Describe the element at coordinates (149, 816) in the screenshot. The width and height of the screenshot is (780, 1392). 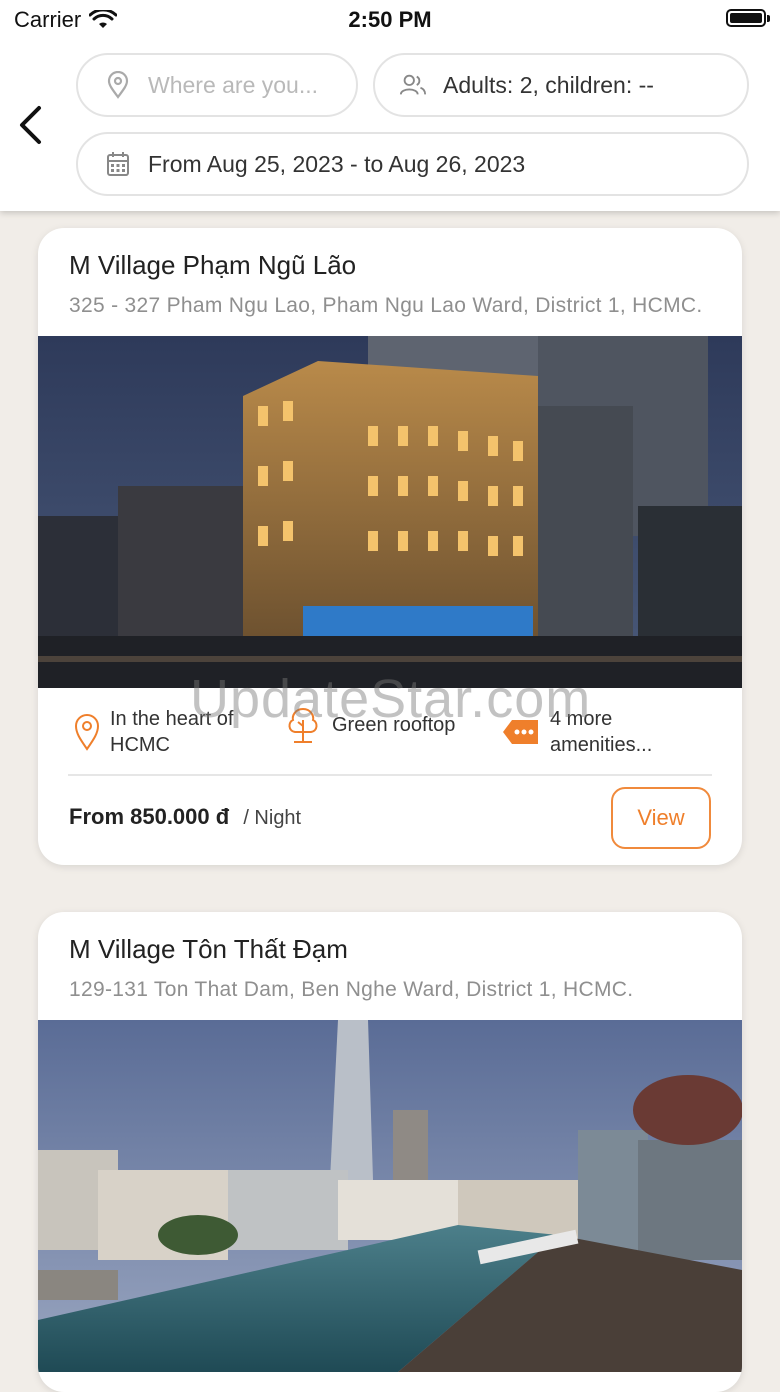
I see `price-value: From 850.000 đ` at that location.